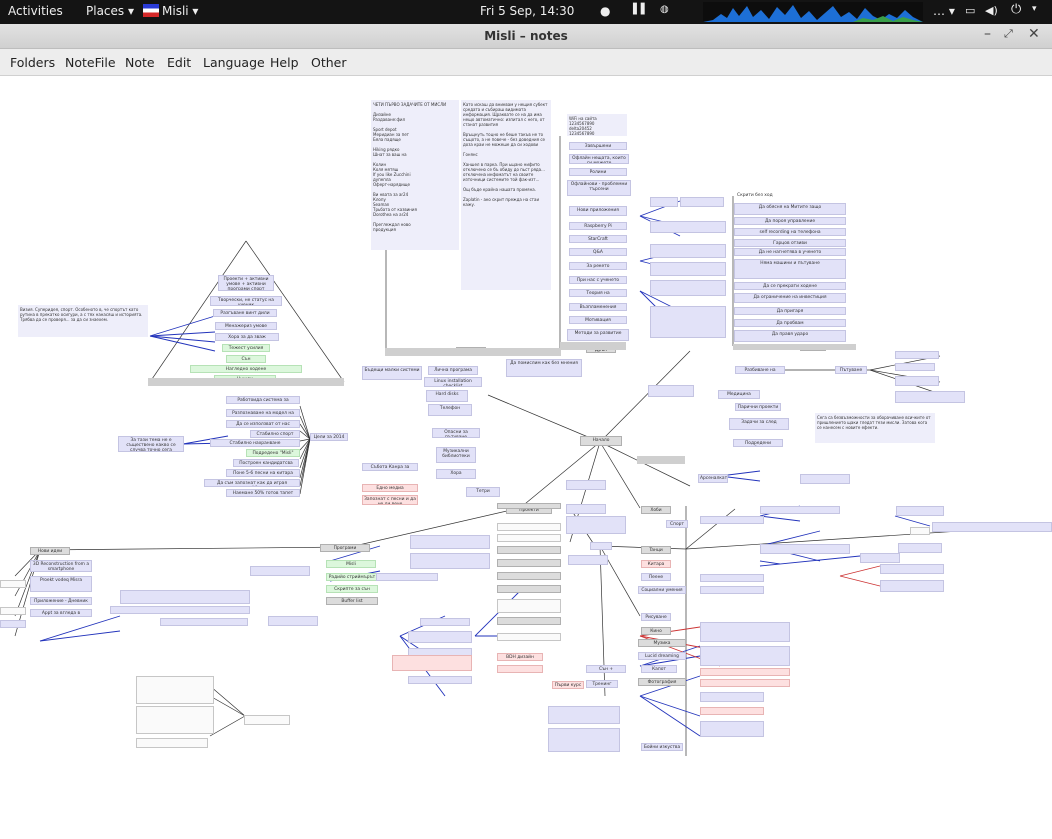 This screenshot has width=1052, height=839. What do you see at coordinates (656, 564) in the screenshot?
I see `note: Китара` at bounding box center [656, 564].